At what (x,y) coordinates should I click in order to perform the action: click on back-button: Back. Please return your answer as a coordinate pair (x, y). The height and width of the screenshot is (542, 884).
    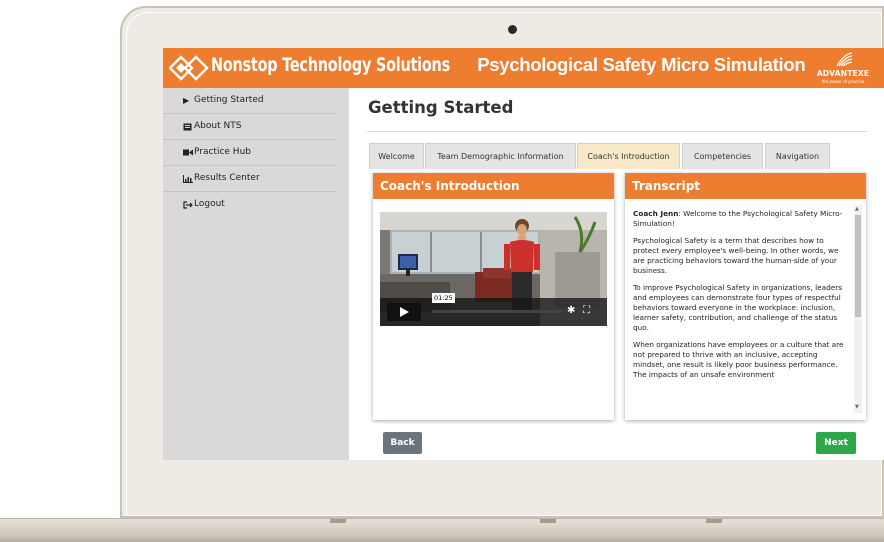
    Looking at the image, I should click on (402, 443).